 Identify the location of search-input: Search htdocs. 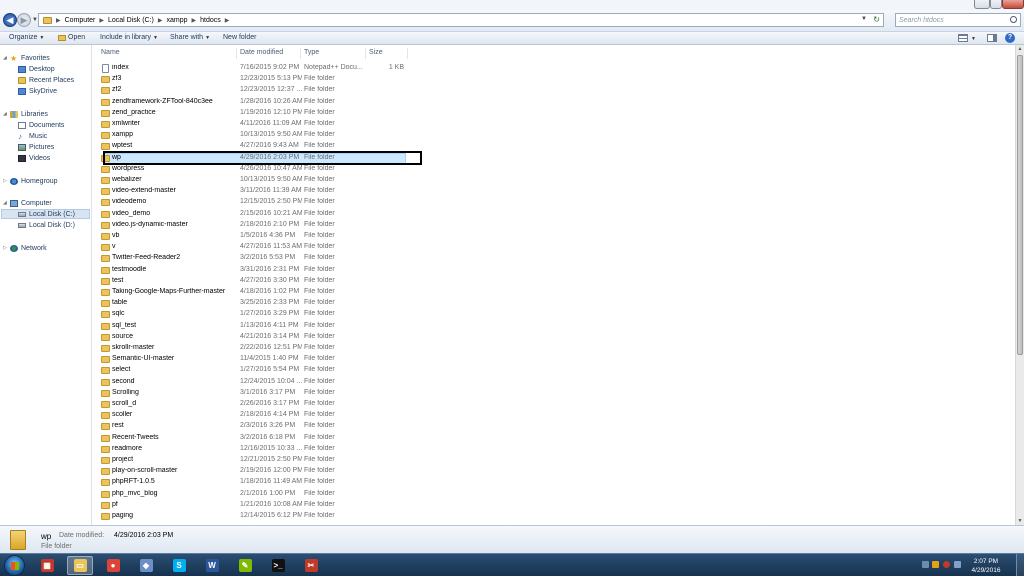
(958, 20).